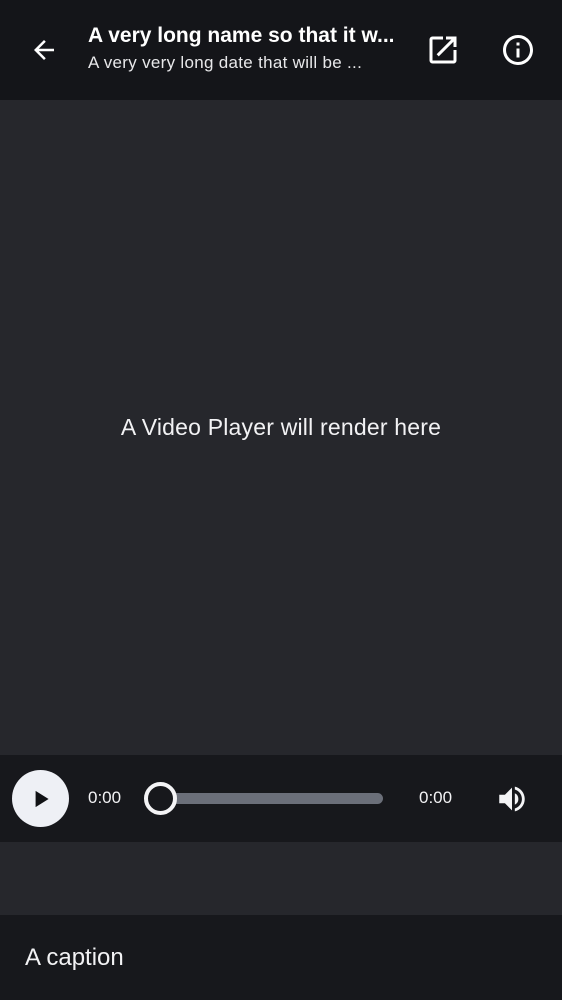  Describe the element at coordinates (271, 798) in the screenshot. I see `seek-bar` at that location.